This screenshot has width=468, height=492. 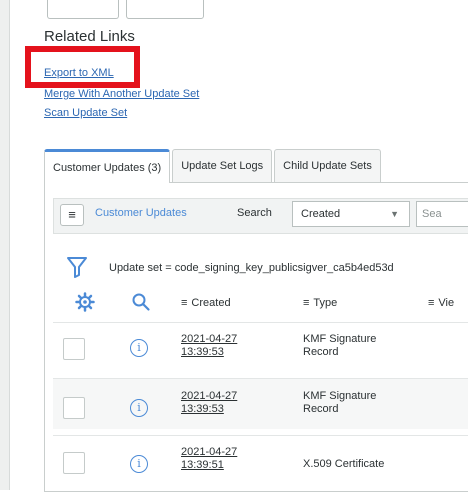 What do you see at coordinates (394, 214) in the screenshot?
I see `chevron-down-icon: ▼` at bounding box center [394, 214].